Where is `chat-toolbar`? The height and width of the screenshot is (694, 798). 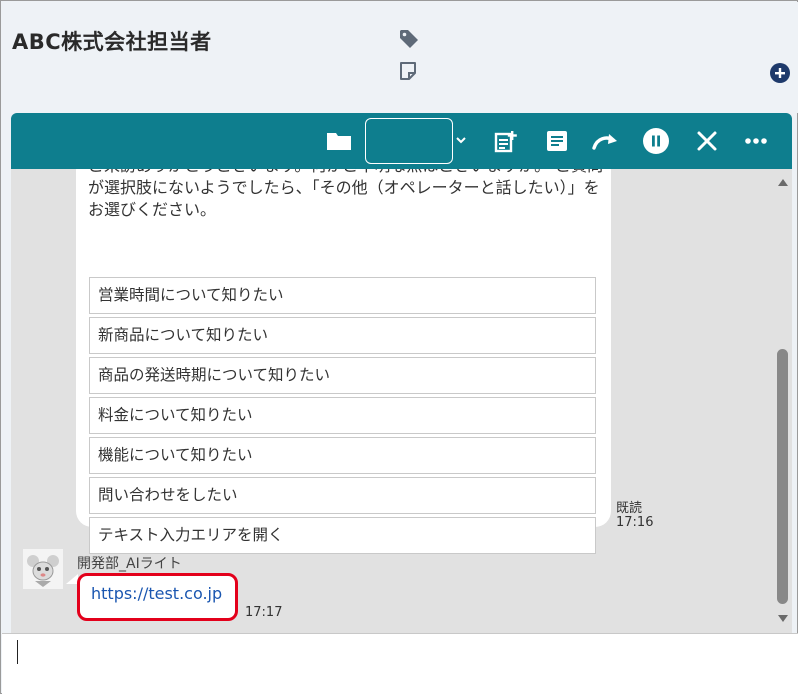 chat-toolbar is located at coordinates (401, 141).